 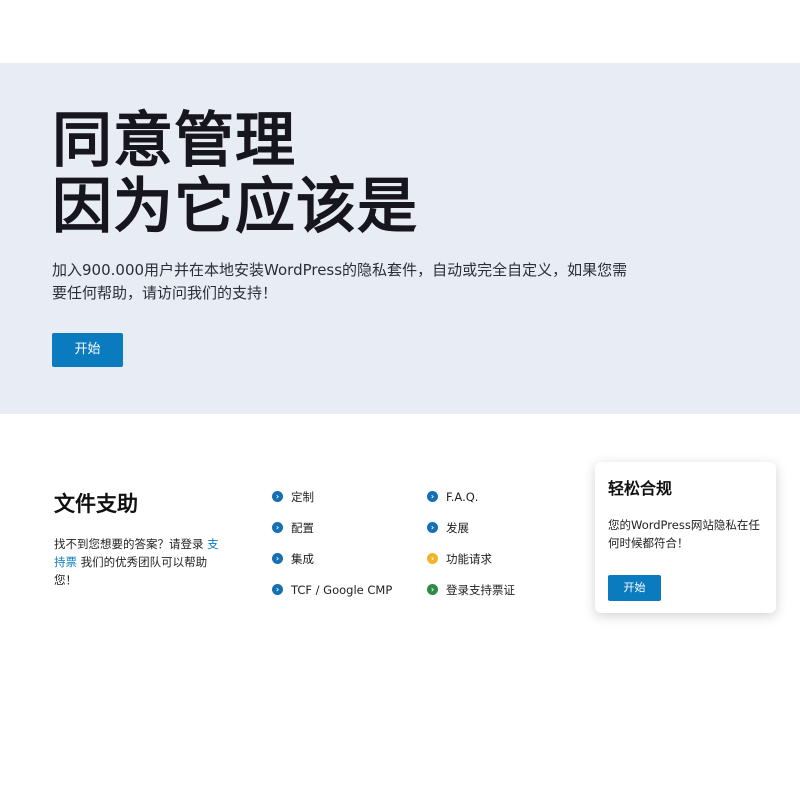 I want to click on docs-desc-after: 我们的优秀团队可以帮助您！, so click(x=131, y=571).